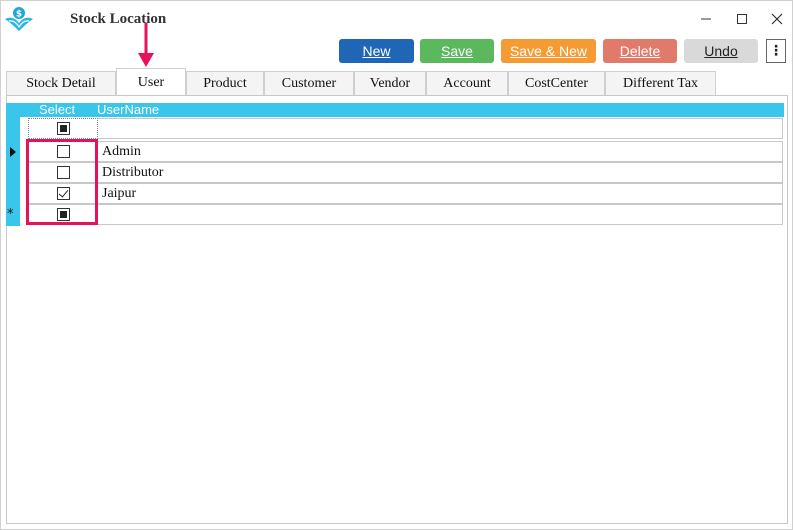  Describe the element at coordinates (397, 19) in the screenshot. I see `title-bar: $ Stock Location` at that location.